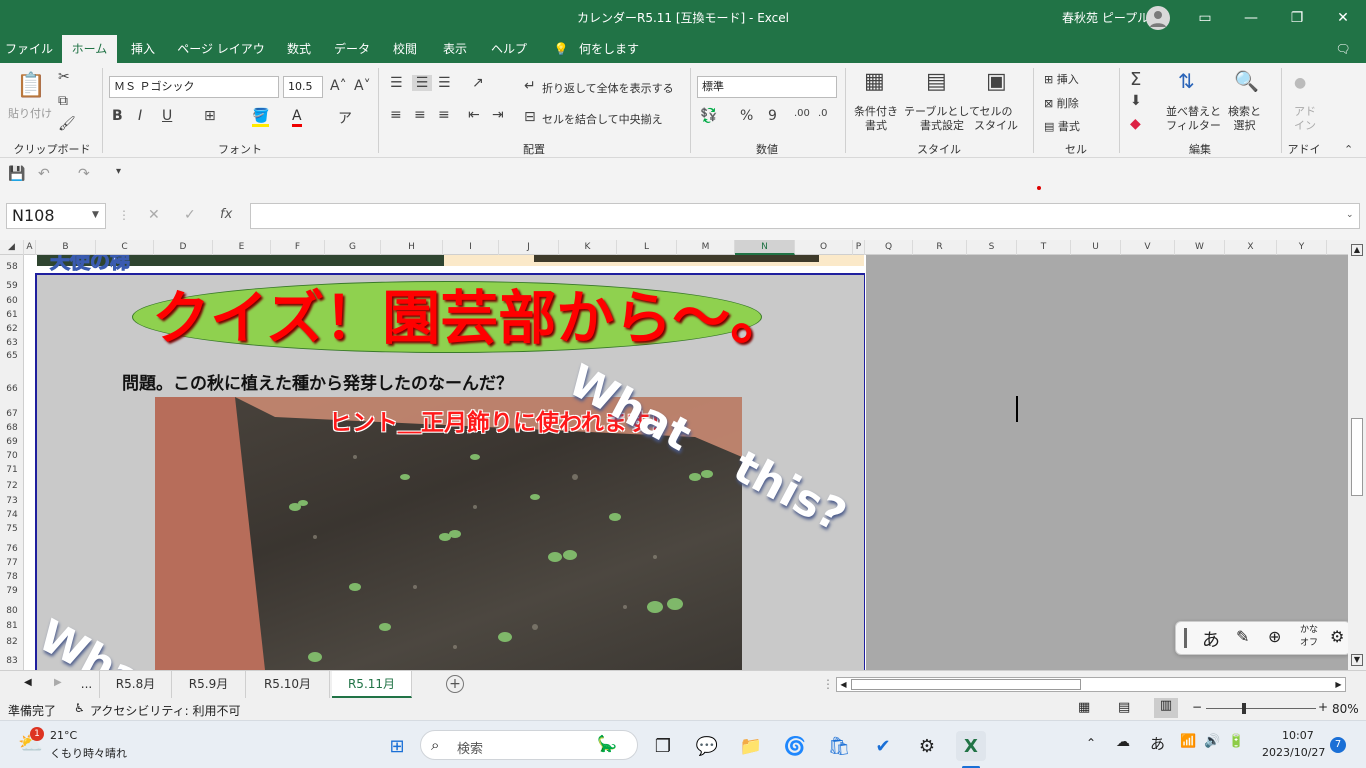 This screenshot has height=768, width=1366. Describe the element at coordinates (1091, 684) in the screenshot. I see `horizontal-scrollbar: ◀ ▶` at that location.